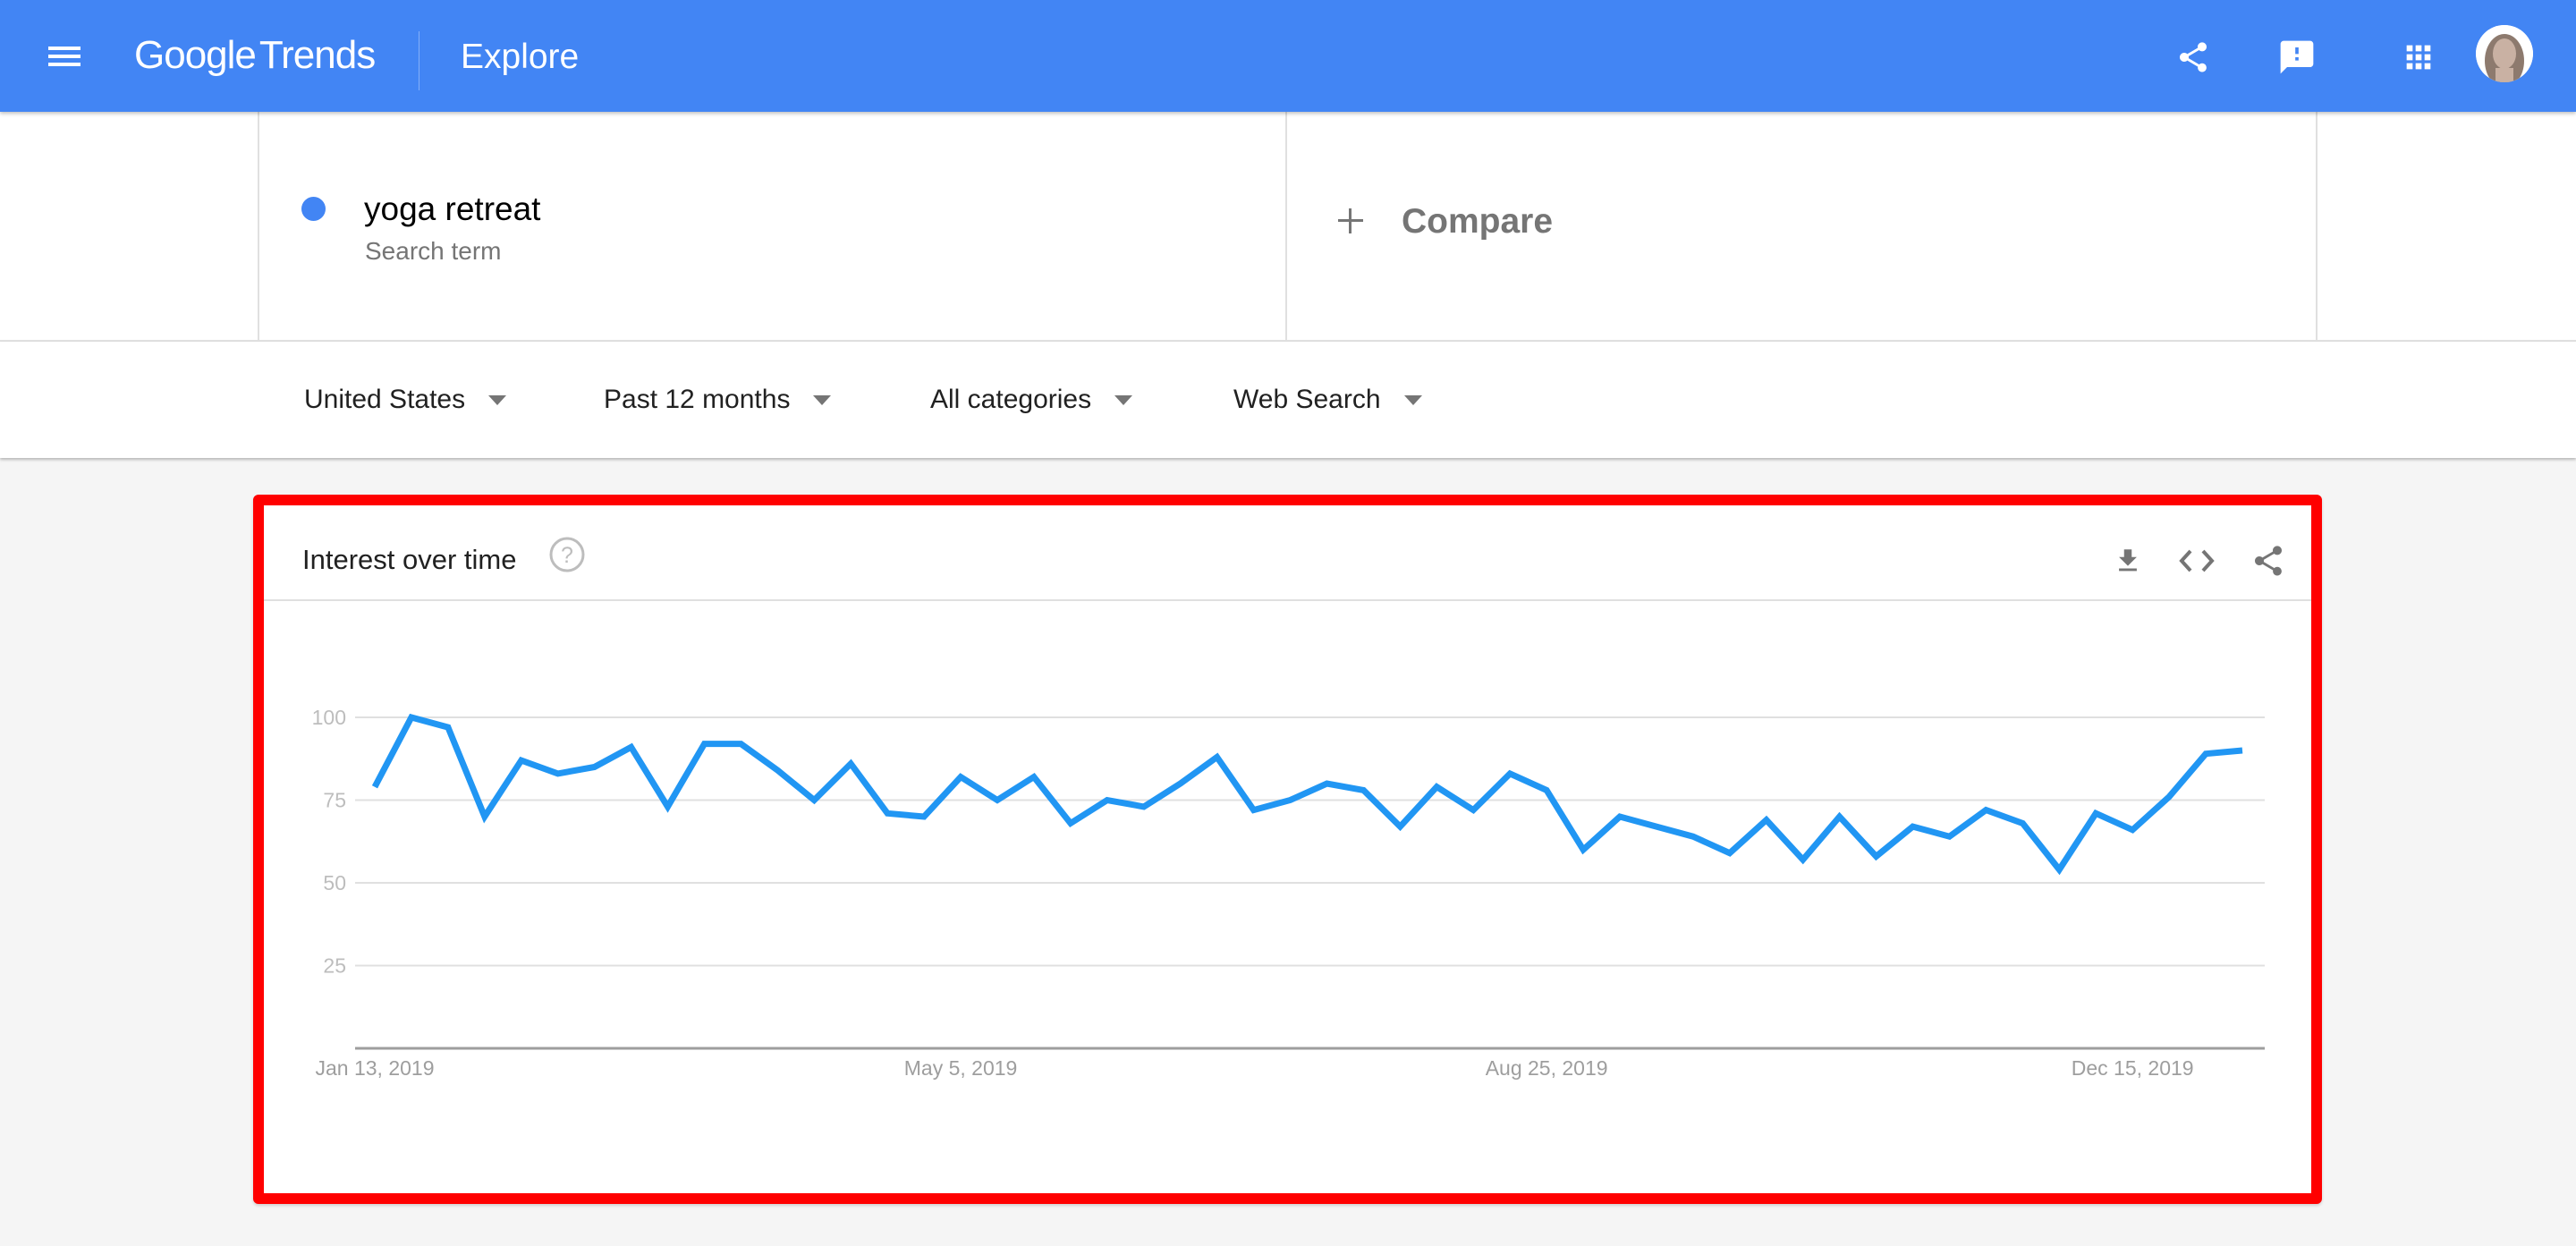 The image size is (2576, 1246). What do you see at coordinates (374, 1068) in the screenshot?
I see `x-tick-label: Jan 13, 2019` at bounding box center [374, 1068].